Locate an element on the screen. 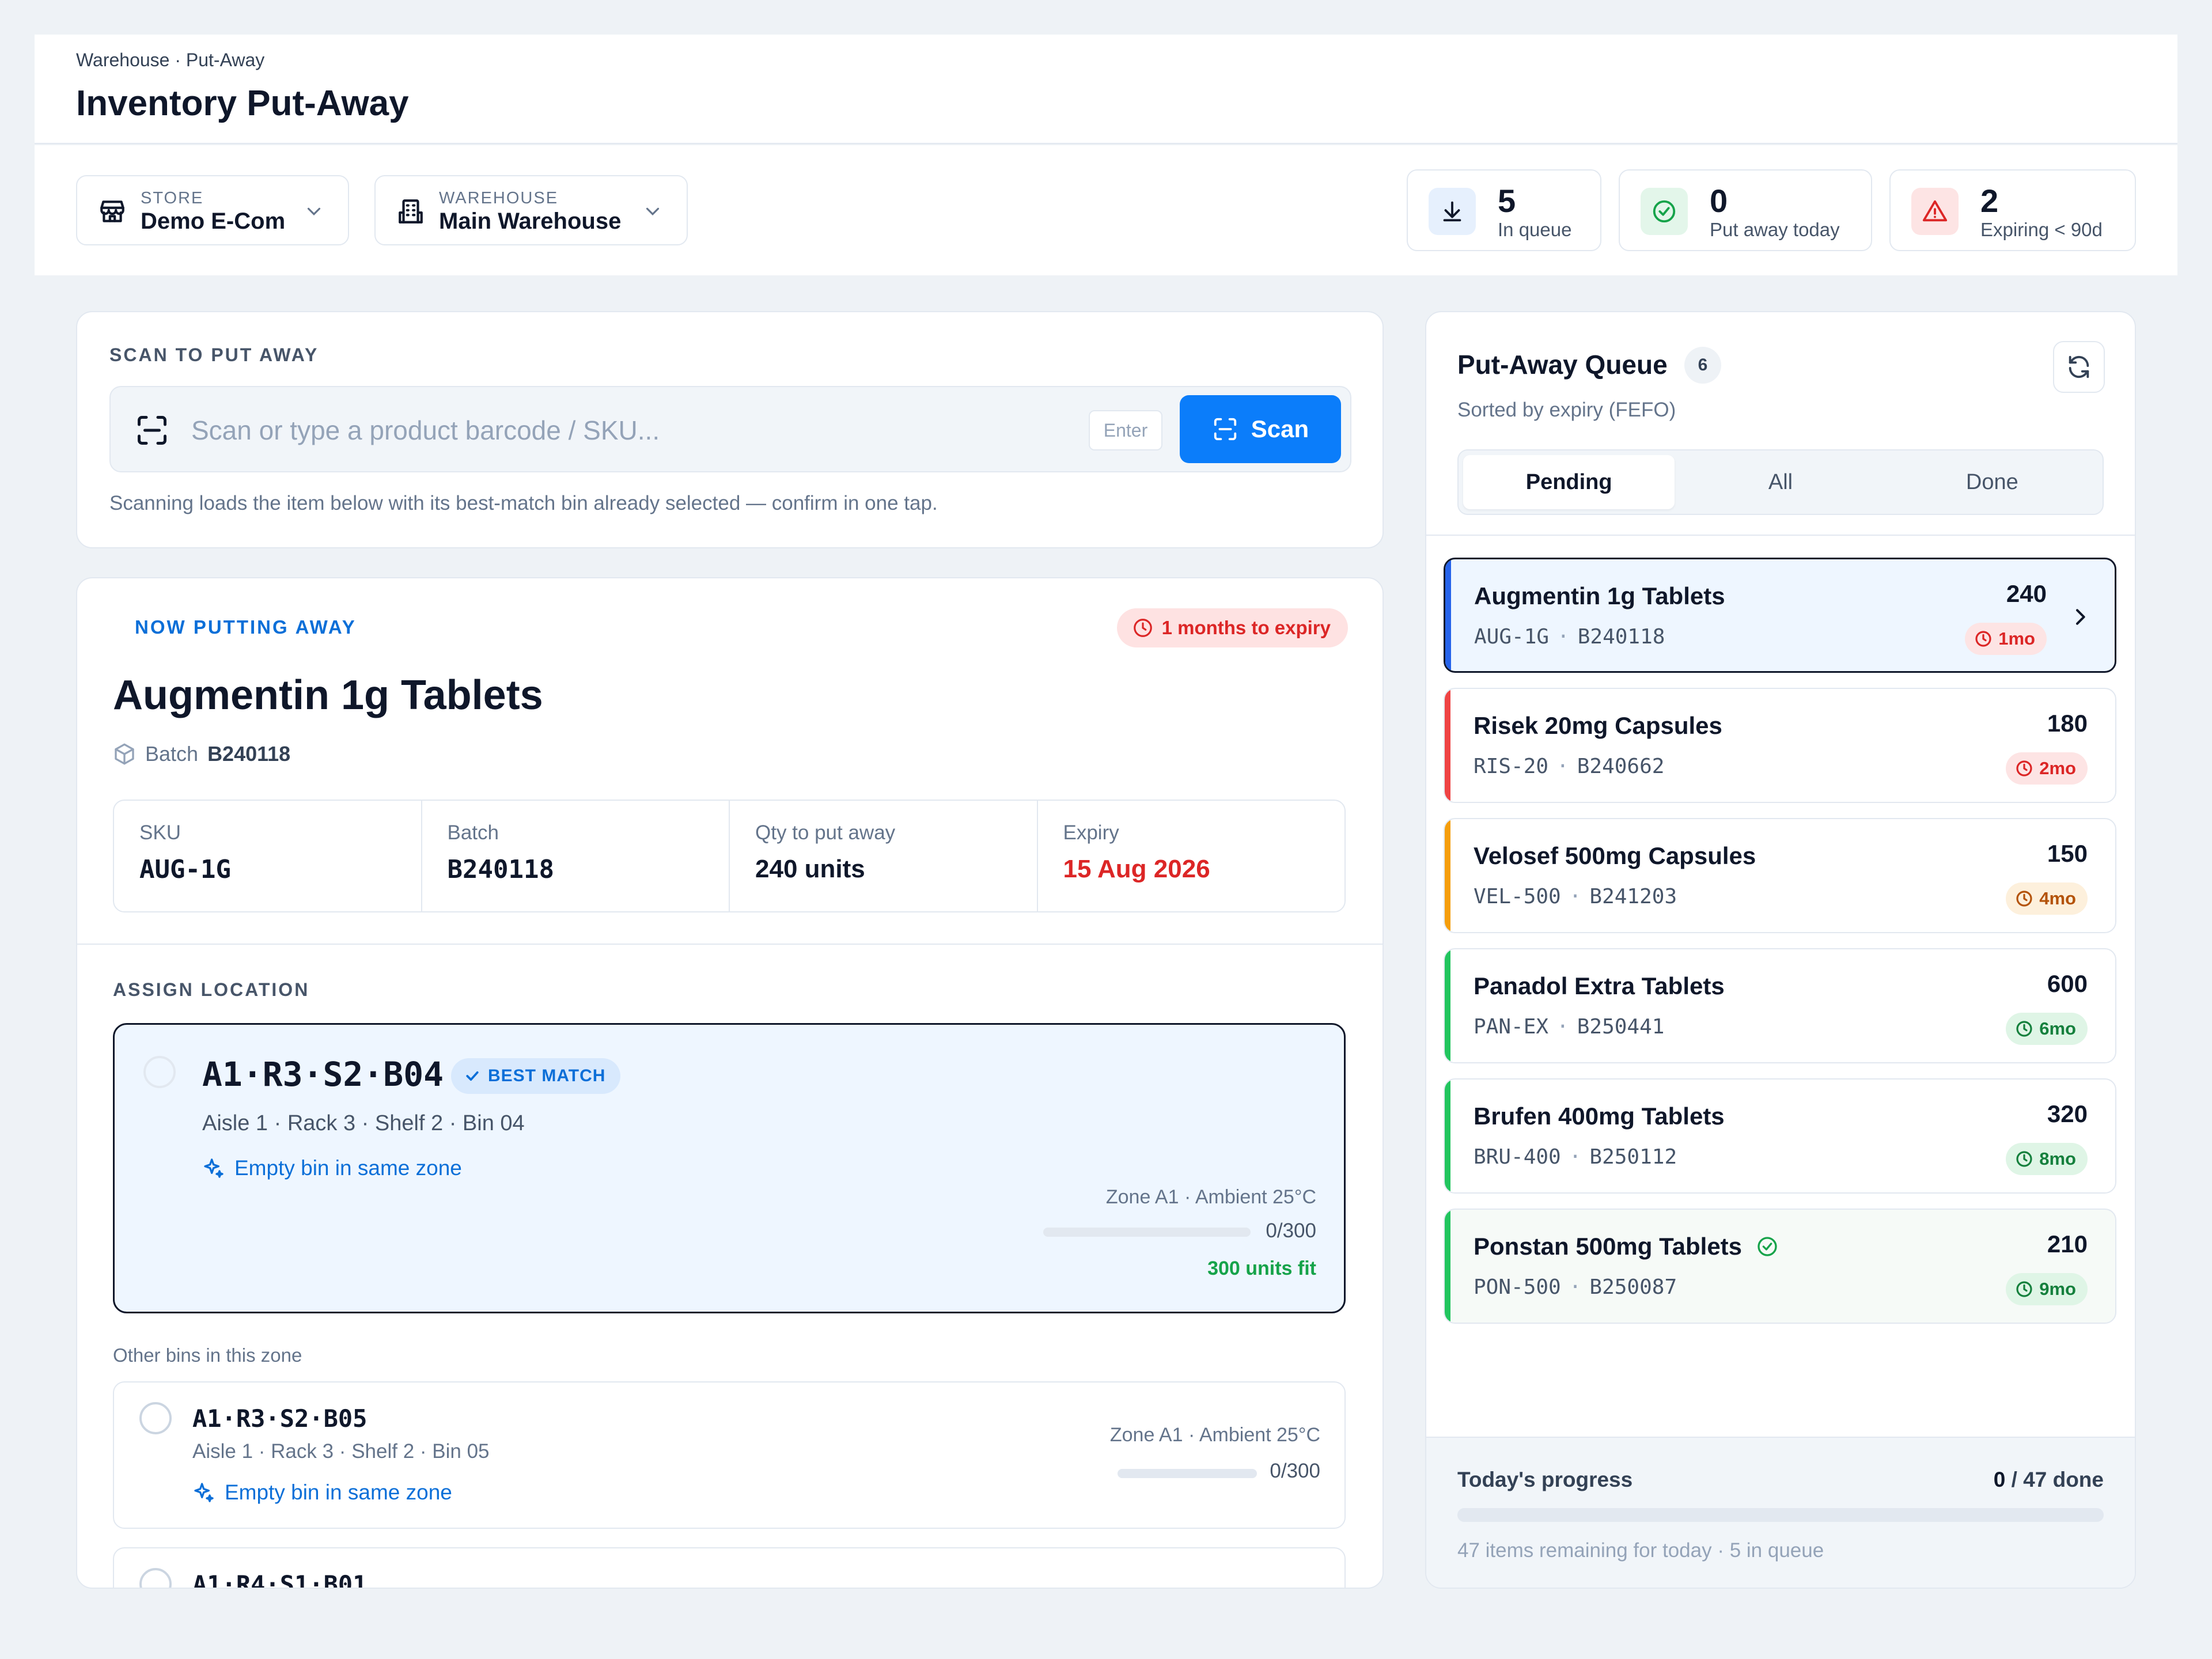 The image size is (2212, 1659). info-value: AUG-1G is located at coordinates (185, 869).